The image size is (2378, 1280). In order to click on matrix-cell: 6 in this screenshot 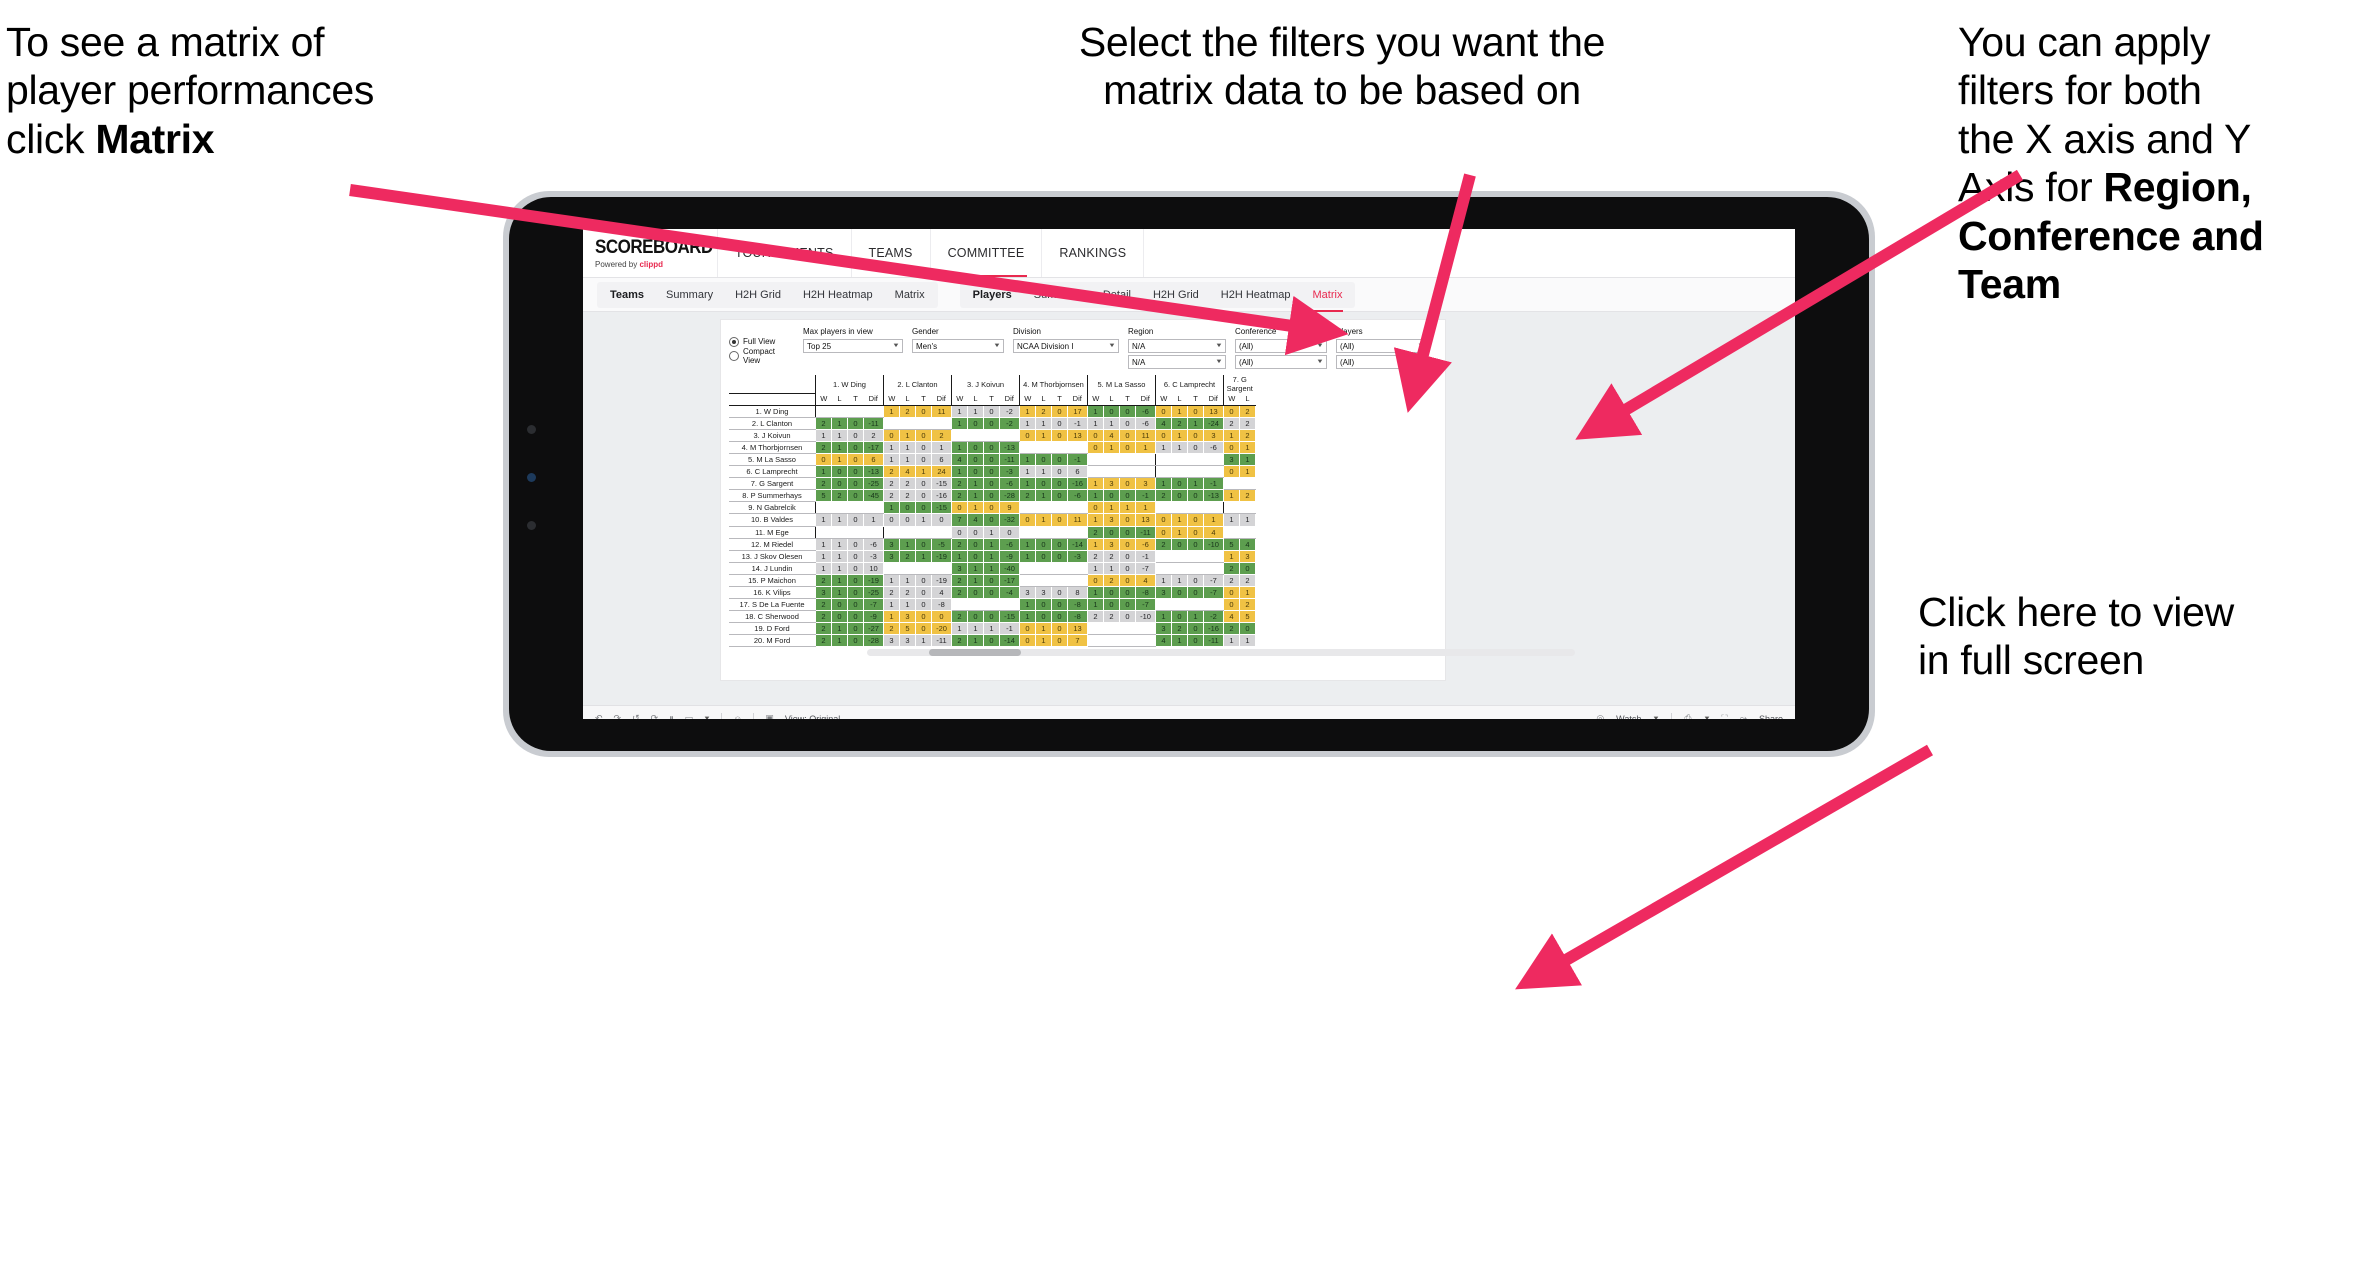, I will do `click(1077, 472)`.